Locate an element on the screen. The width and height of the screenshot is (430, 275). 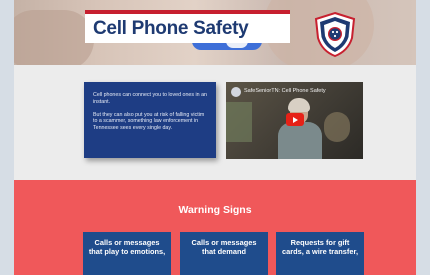
page-title-box: Cell Phone Safety is located at coordinates (187, 26).